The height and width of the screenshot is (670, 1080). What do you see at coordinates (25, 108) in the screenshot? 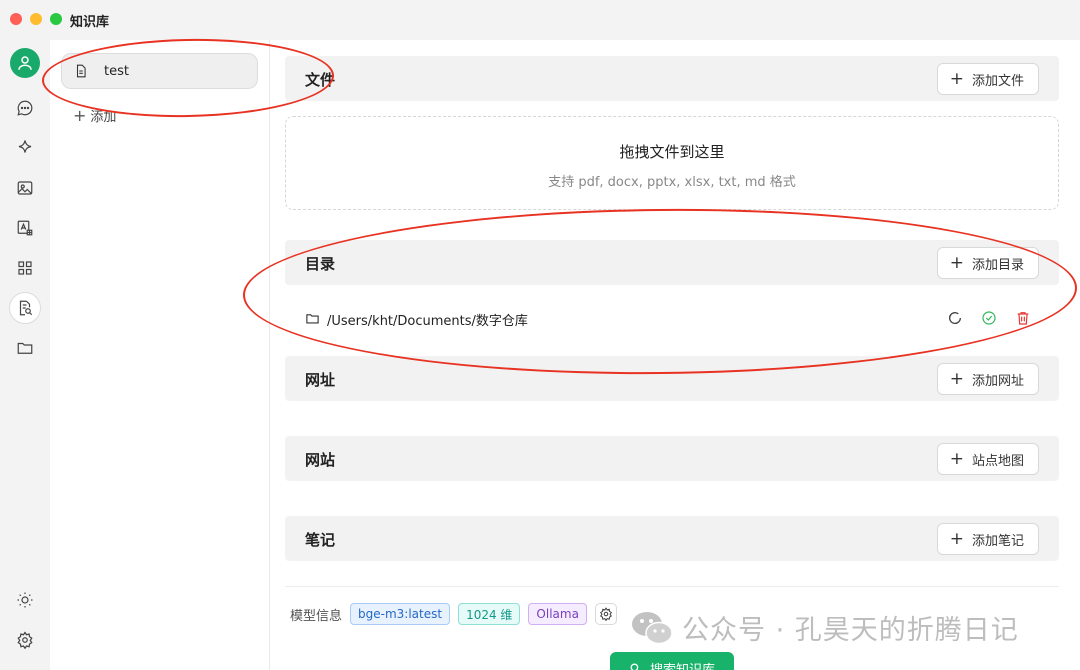
I see `chat-icon` at bounding box center [25, 108].